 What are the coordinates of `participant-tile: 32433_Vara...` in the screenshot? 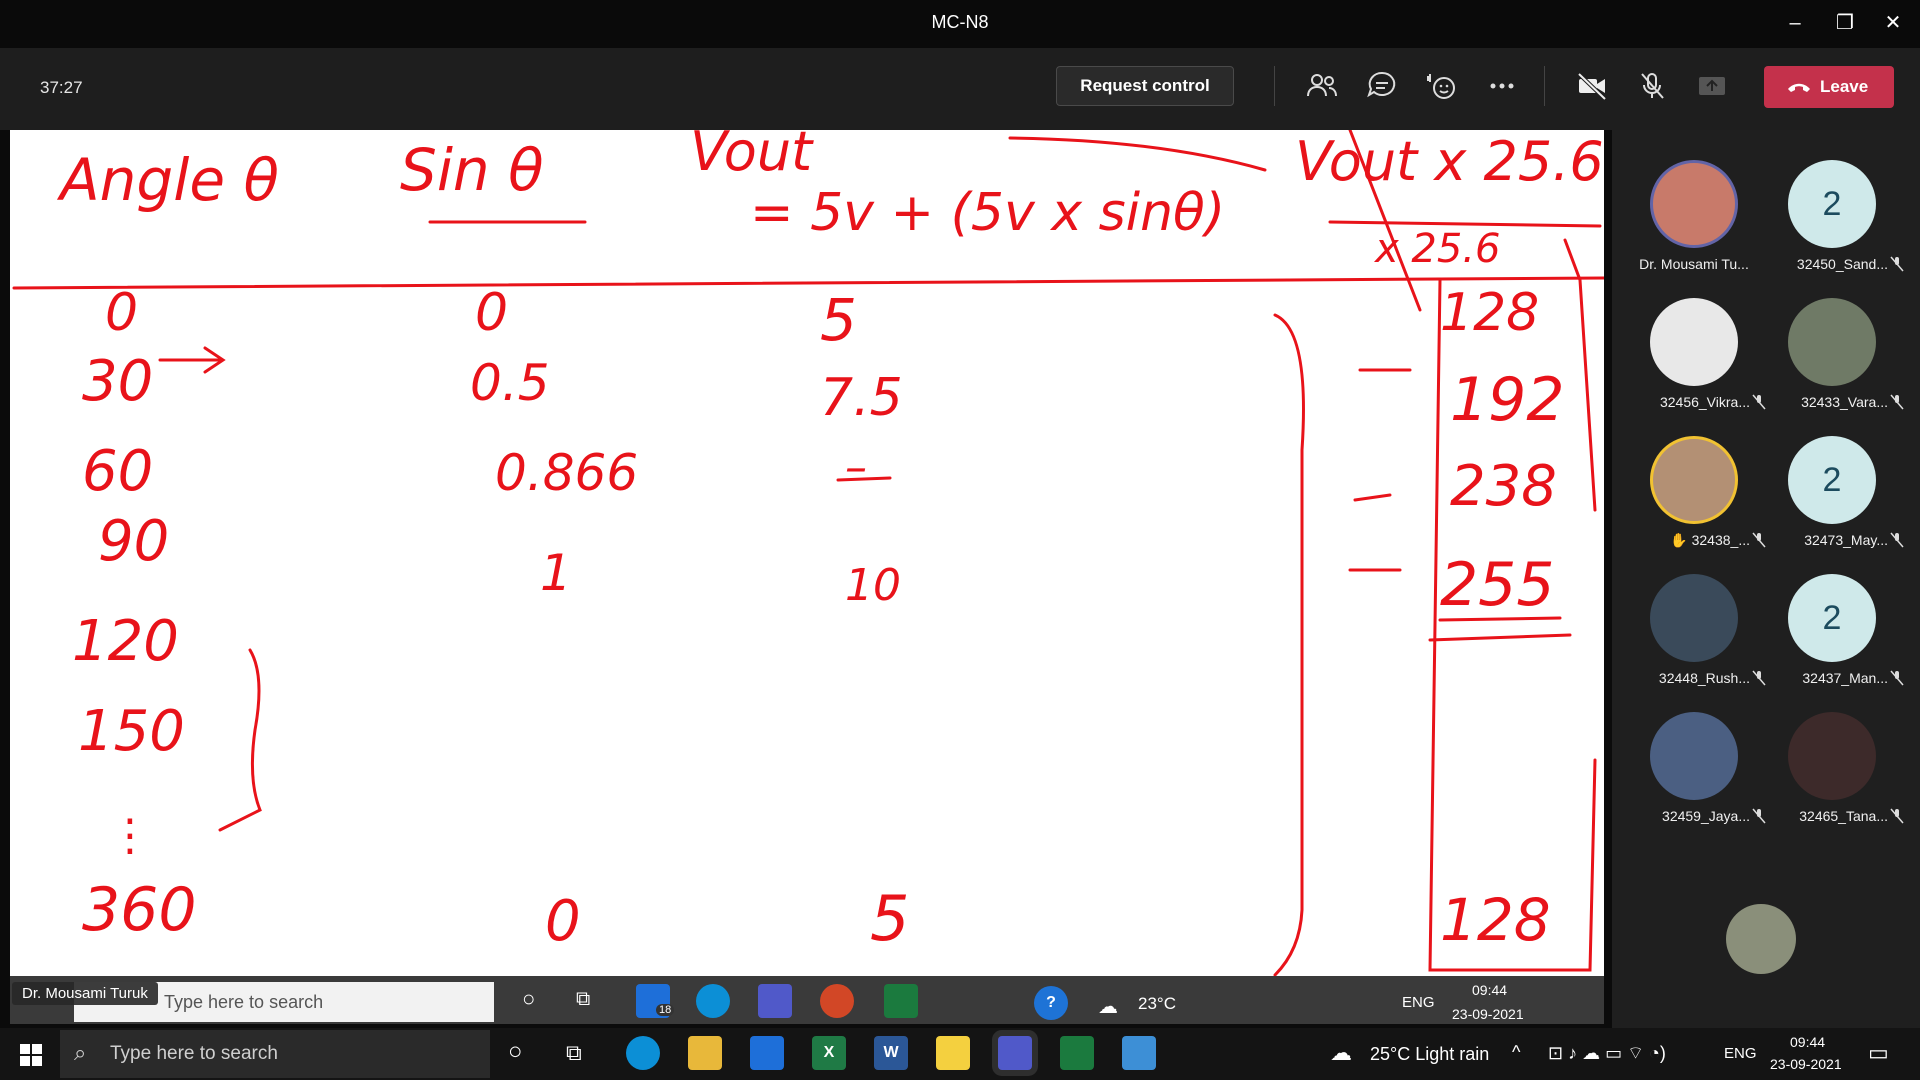 It's located at (1833, 343).